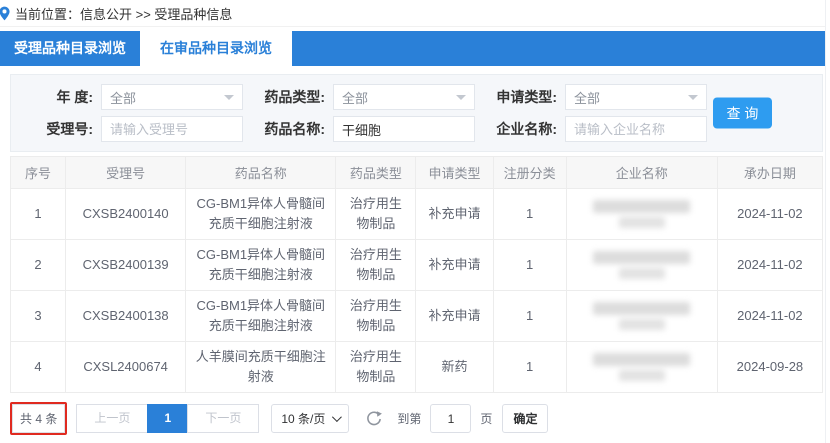 Image resolution: width=830 pixels, height=443 pixels. Describe the element at coordinates (294, 97) in the screenshot. I see `drug-type-label: 药品类型:` at that location.